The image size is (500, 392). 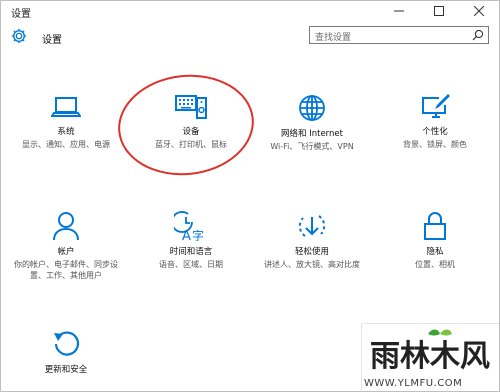 I want to click on lock-icon, so click(x=435, y=226).